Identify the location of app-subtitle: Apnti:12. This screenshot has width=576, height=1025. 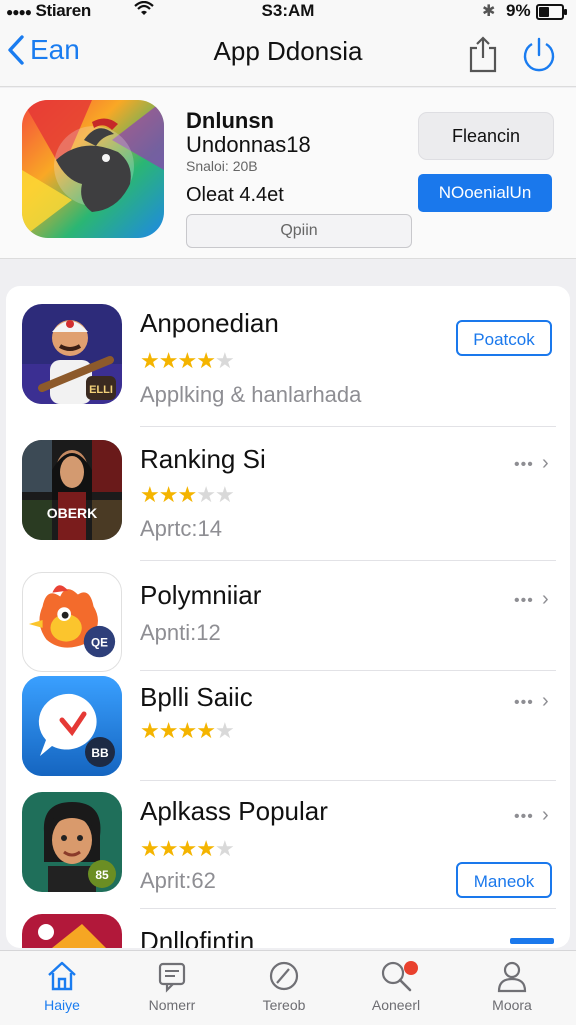
(180, 632).